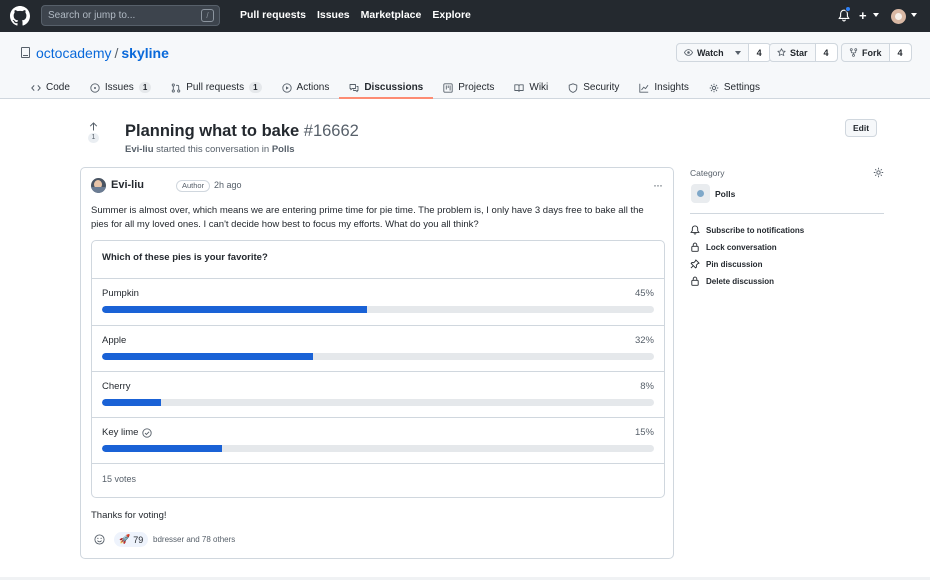 The width and height of the screenshot is (930, 580). Describe the element at coordinates (863, 15) in the screenshot. I see `create-new-icon: +` at that location.